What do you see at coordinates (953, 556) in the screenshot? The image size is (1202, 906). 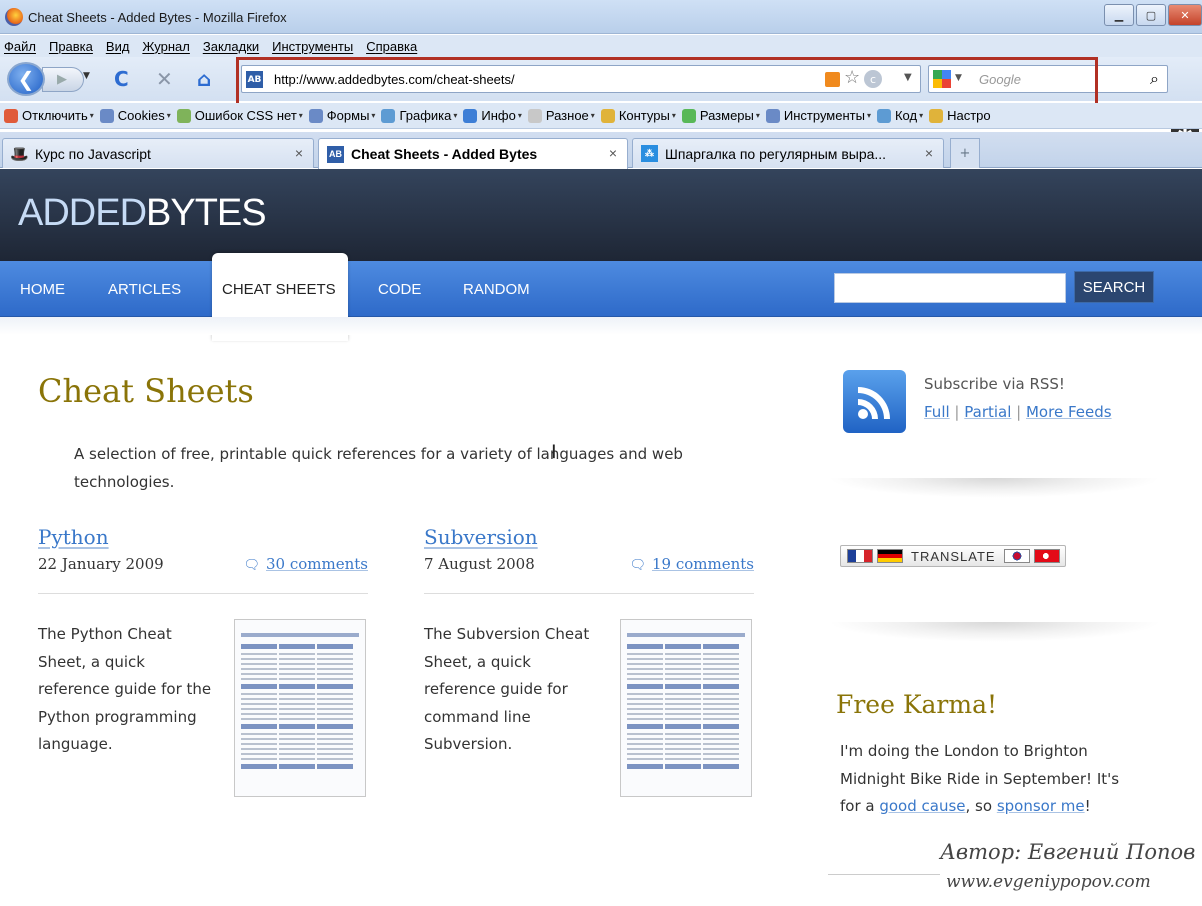 I see `translate-widget: TRANSLATE` at bounding box center [953, 556].